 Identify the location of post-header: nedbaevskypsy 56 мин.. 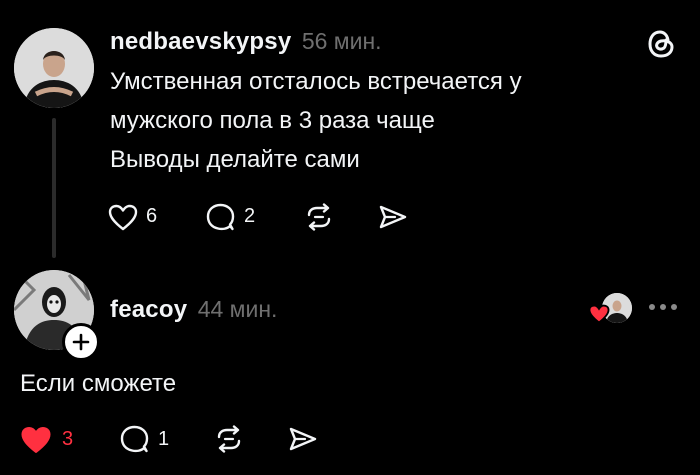
(246, 42).